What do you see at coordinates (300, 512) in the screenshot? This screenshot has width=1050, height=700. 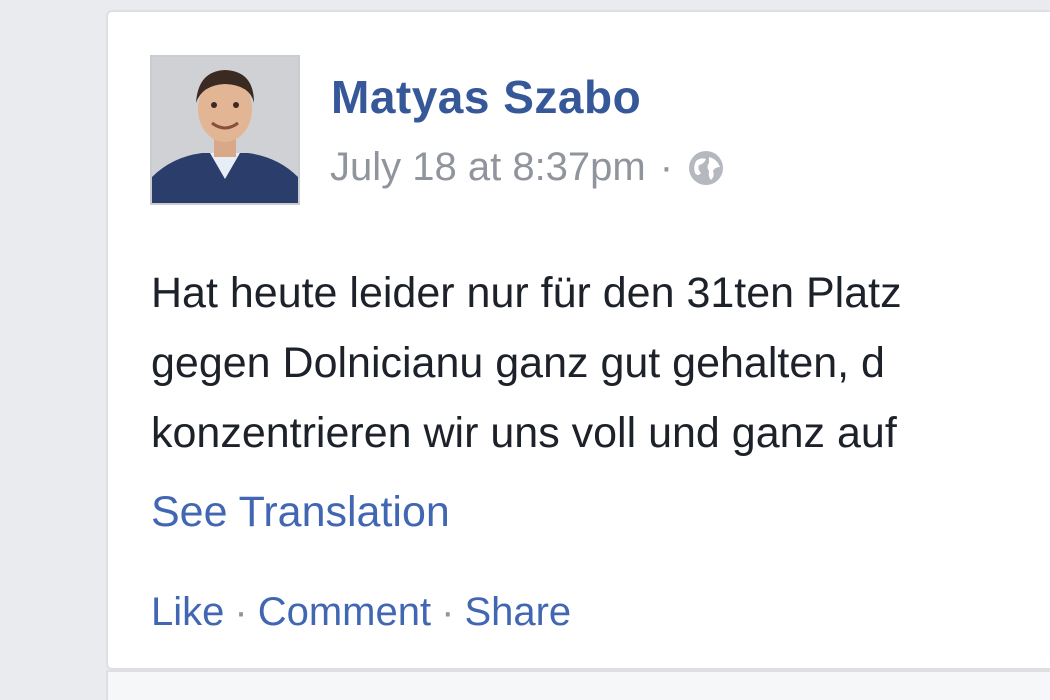 I see `see-translation-link: See Translation` at bounding box center [300, 512].